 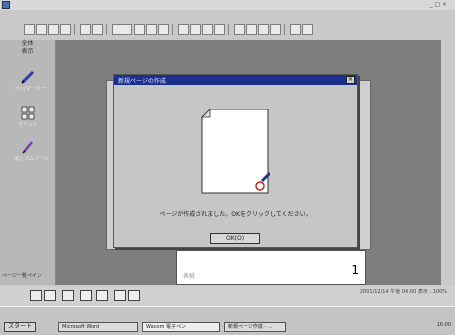 I want to click on pointer-icon, so click(x=207, y=29).